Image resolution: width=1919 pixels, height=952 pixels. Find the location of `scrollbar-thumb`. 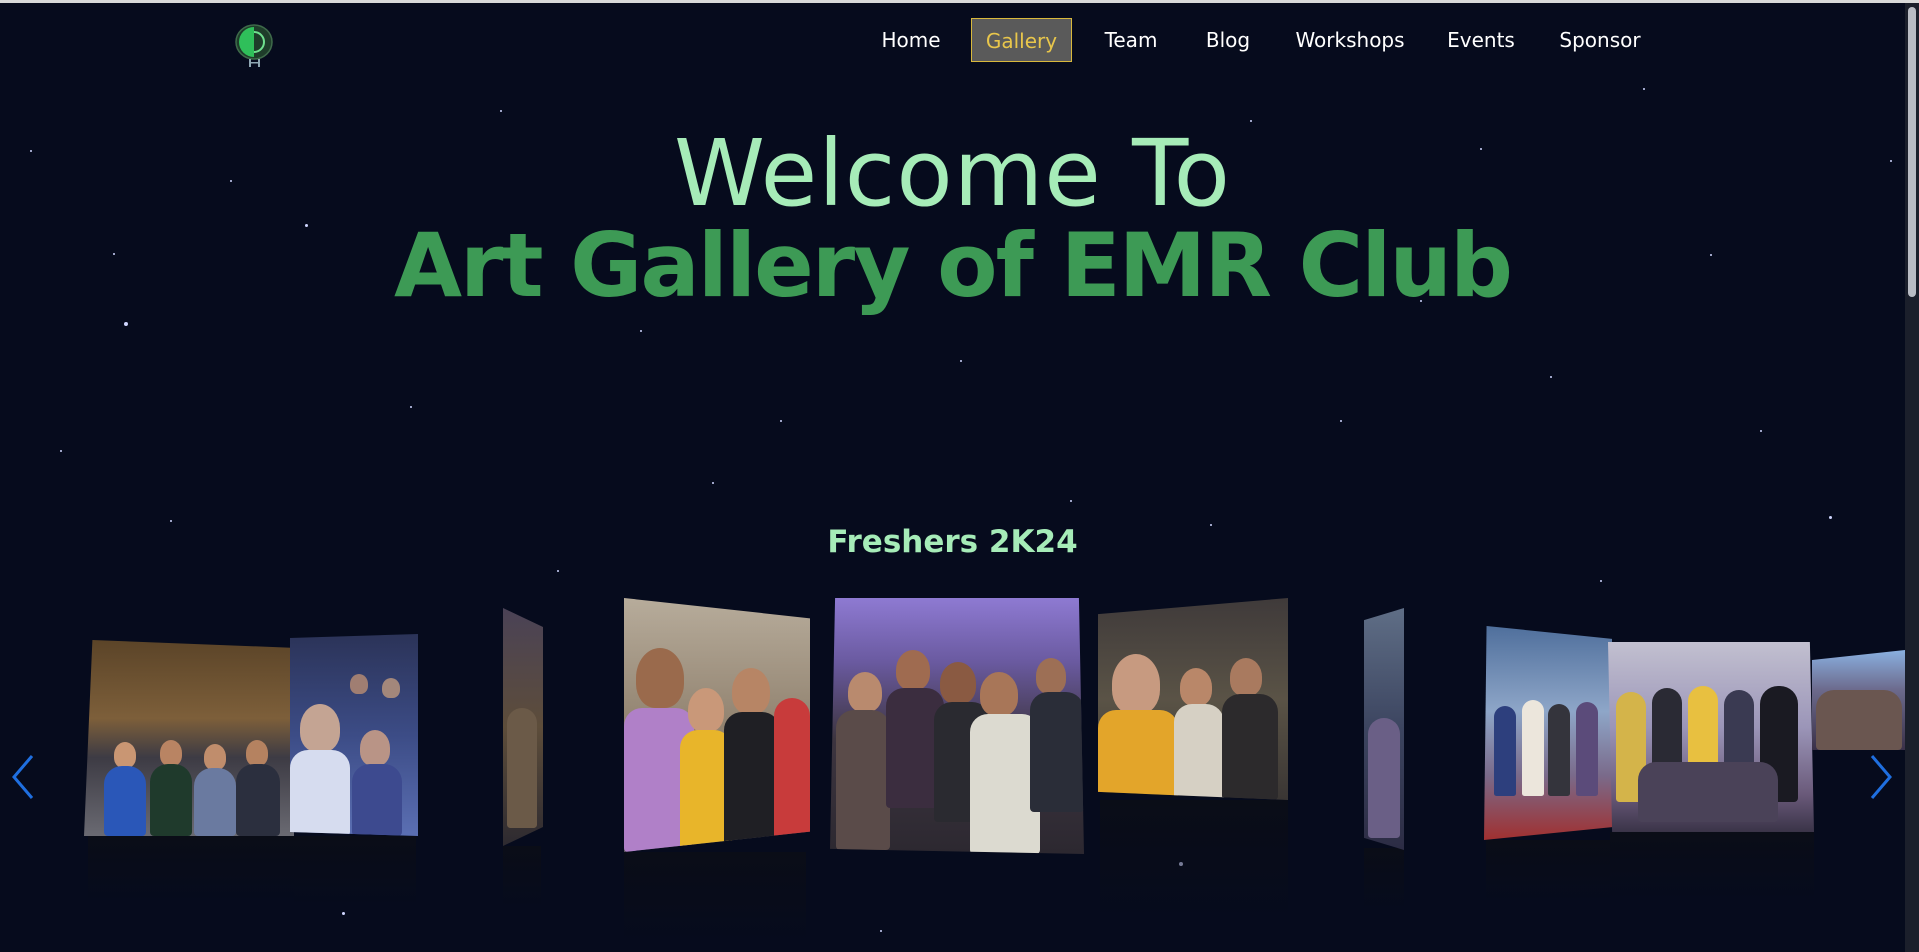

scrollbar-thumb is located at coordinates (1912, 152).